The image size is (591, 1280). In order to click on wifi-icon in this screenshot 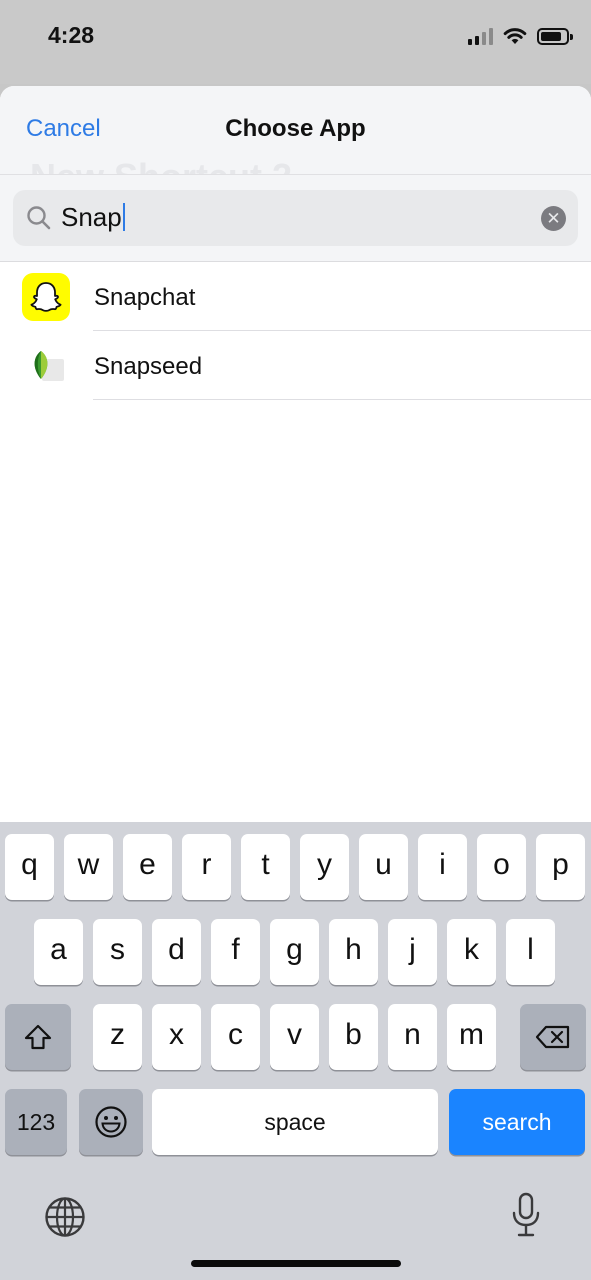, I will do `click(515, 36)`.